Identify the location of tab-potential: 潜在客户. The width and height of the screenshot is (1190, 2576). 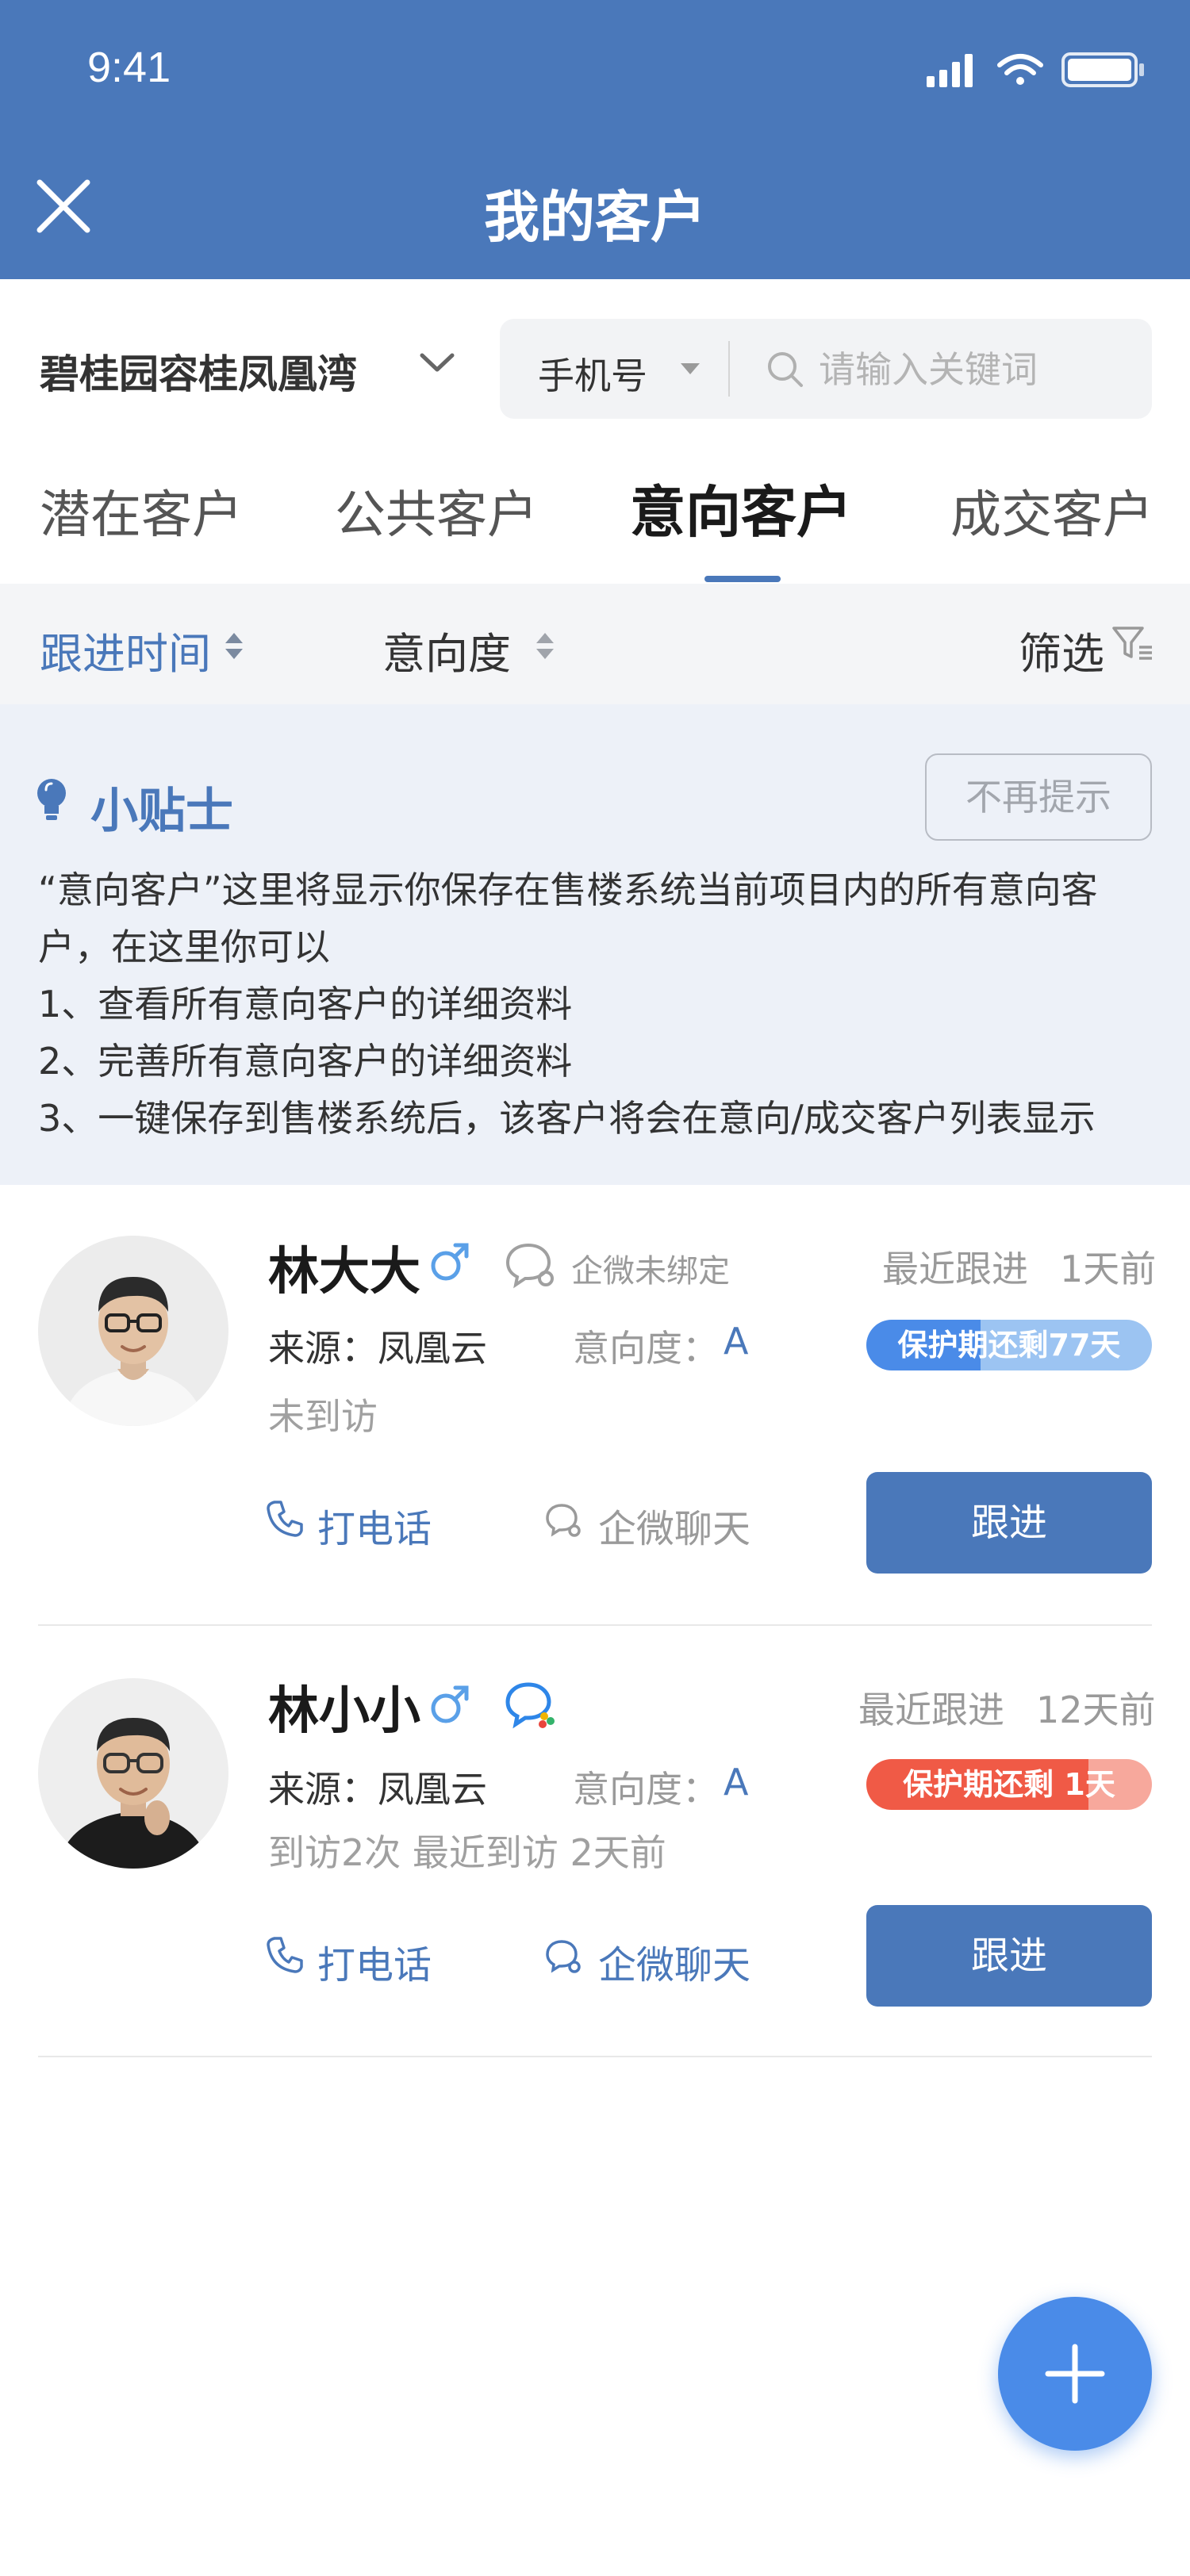
(141, 510).